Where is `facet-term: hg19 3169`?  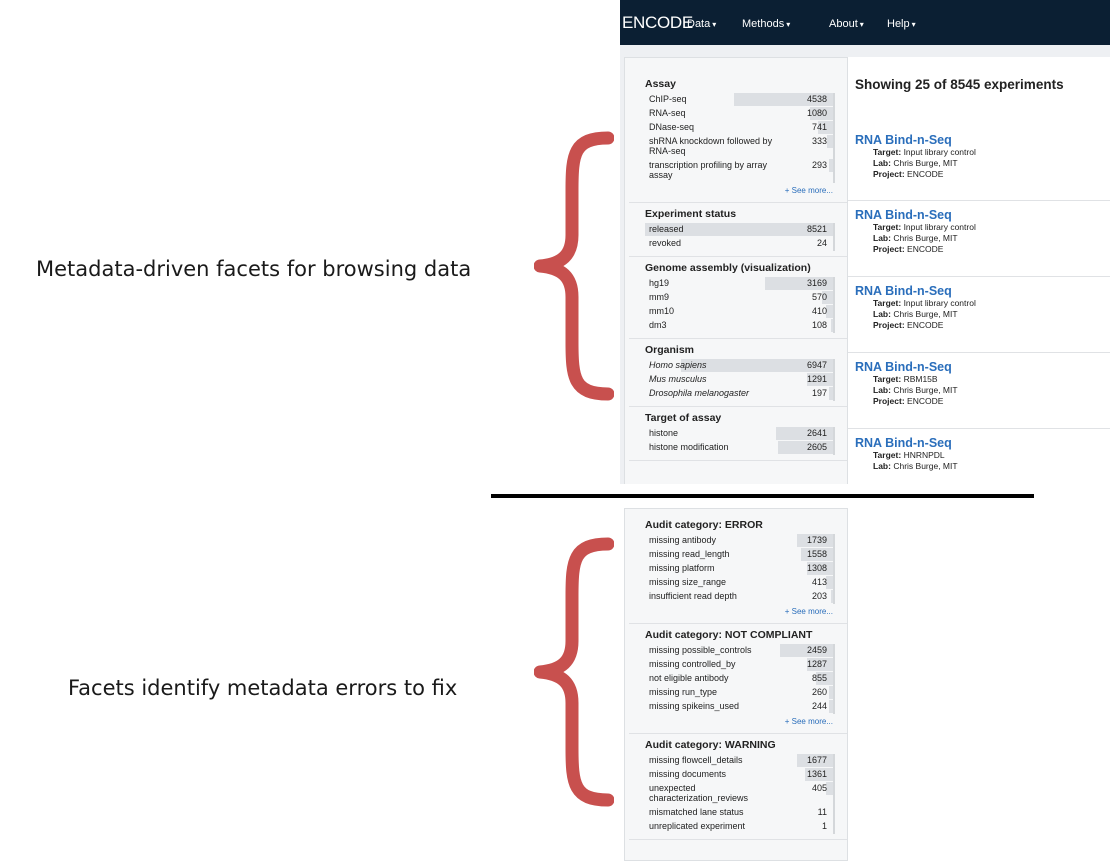 facet-term: hg19 3169 is located at coordinates (740, 284).